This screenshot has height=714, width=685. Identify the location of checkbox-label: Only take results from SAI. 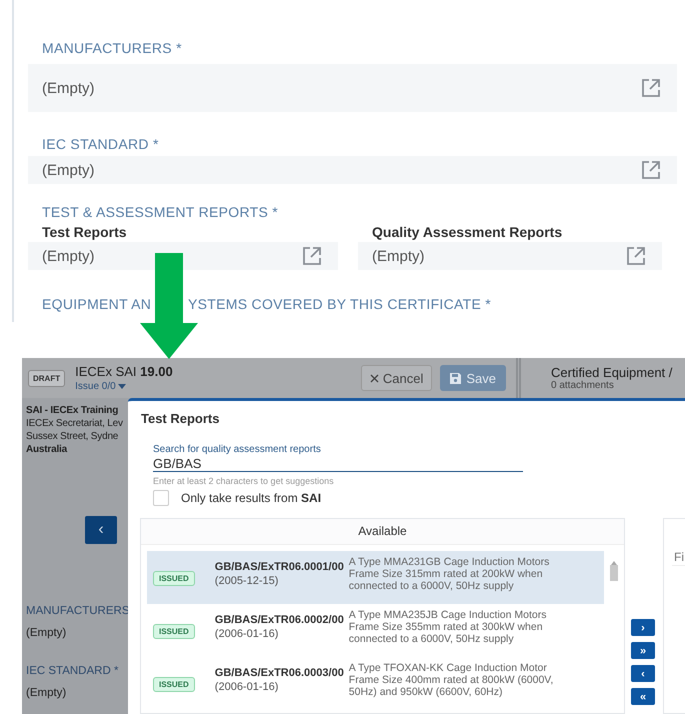
(251, 498).